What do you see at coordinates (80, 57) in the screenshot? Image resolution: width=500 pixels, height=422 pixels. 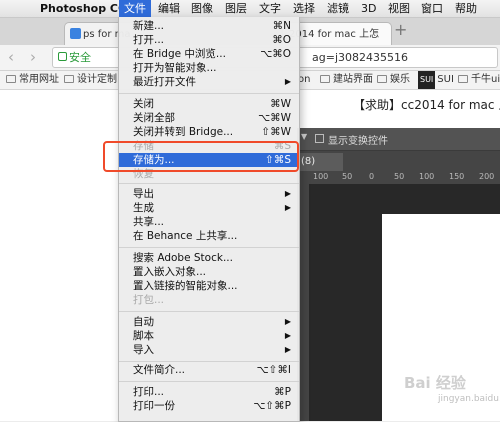 I see `secure-label: 安全` at bounding box center [80, 57].